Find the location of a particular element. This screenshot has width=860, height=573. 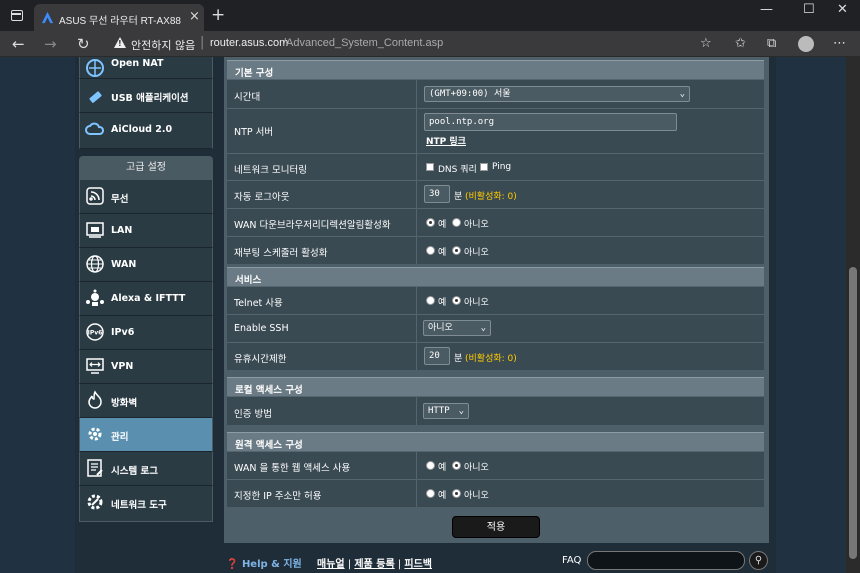

sidebar-item-lan: LAN is located at coordinates (146, 231).